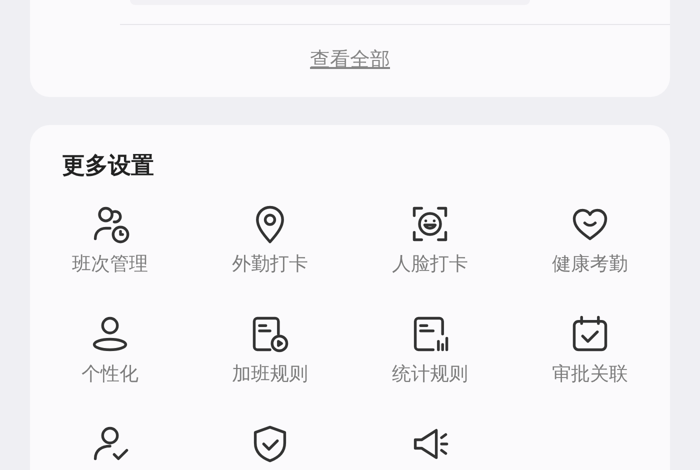  I want to click on menu-label: 外勤打卡, so click(270, 264).